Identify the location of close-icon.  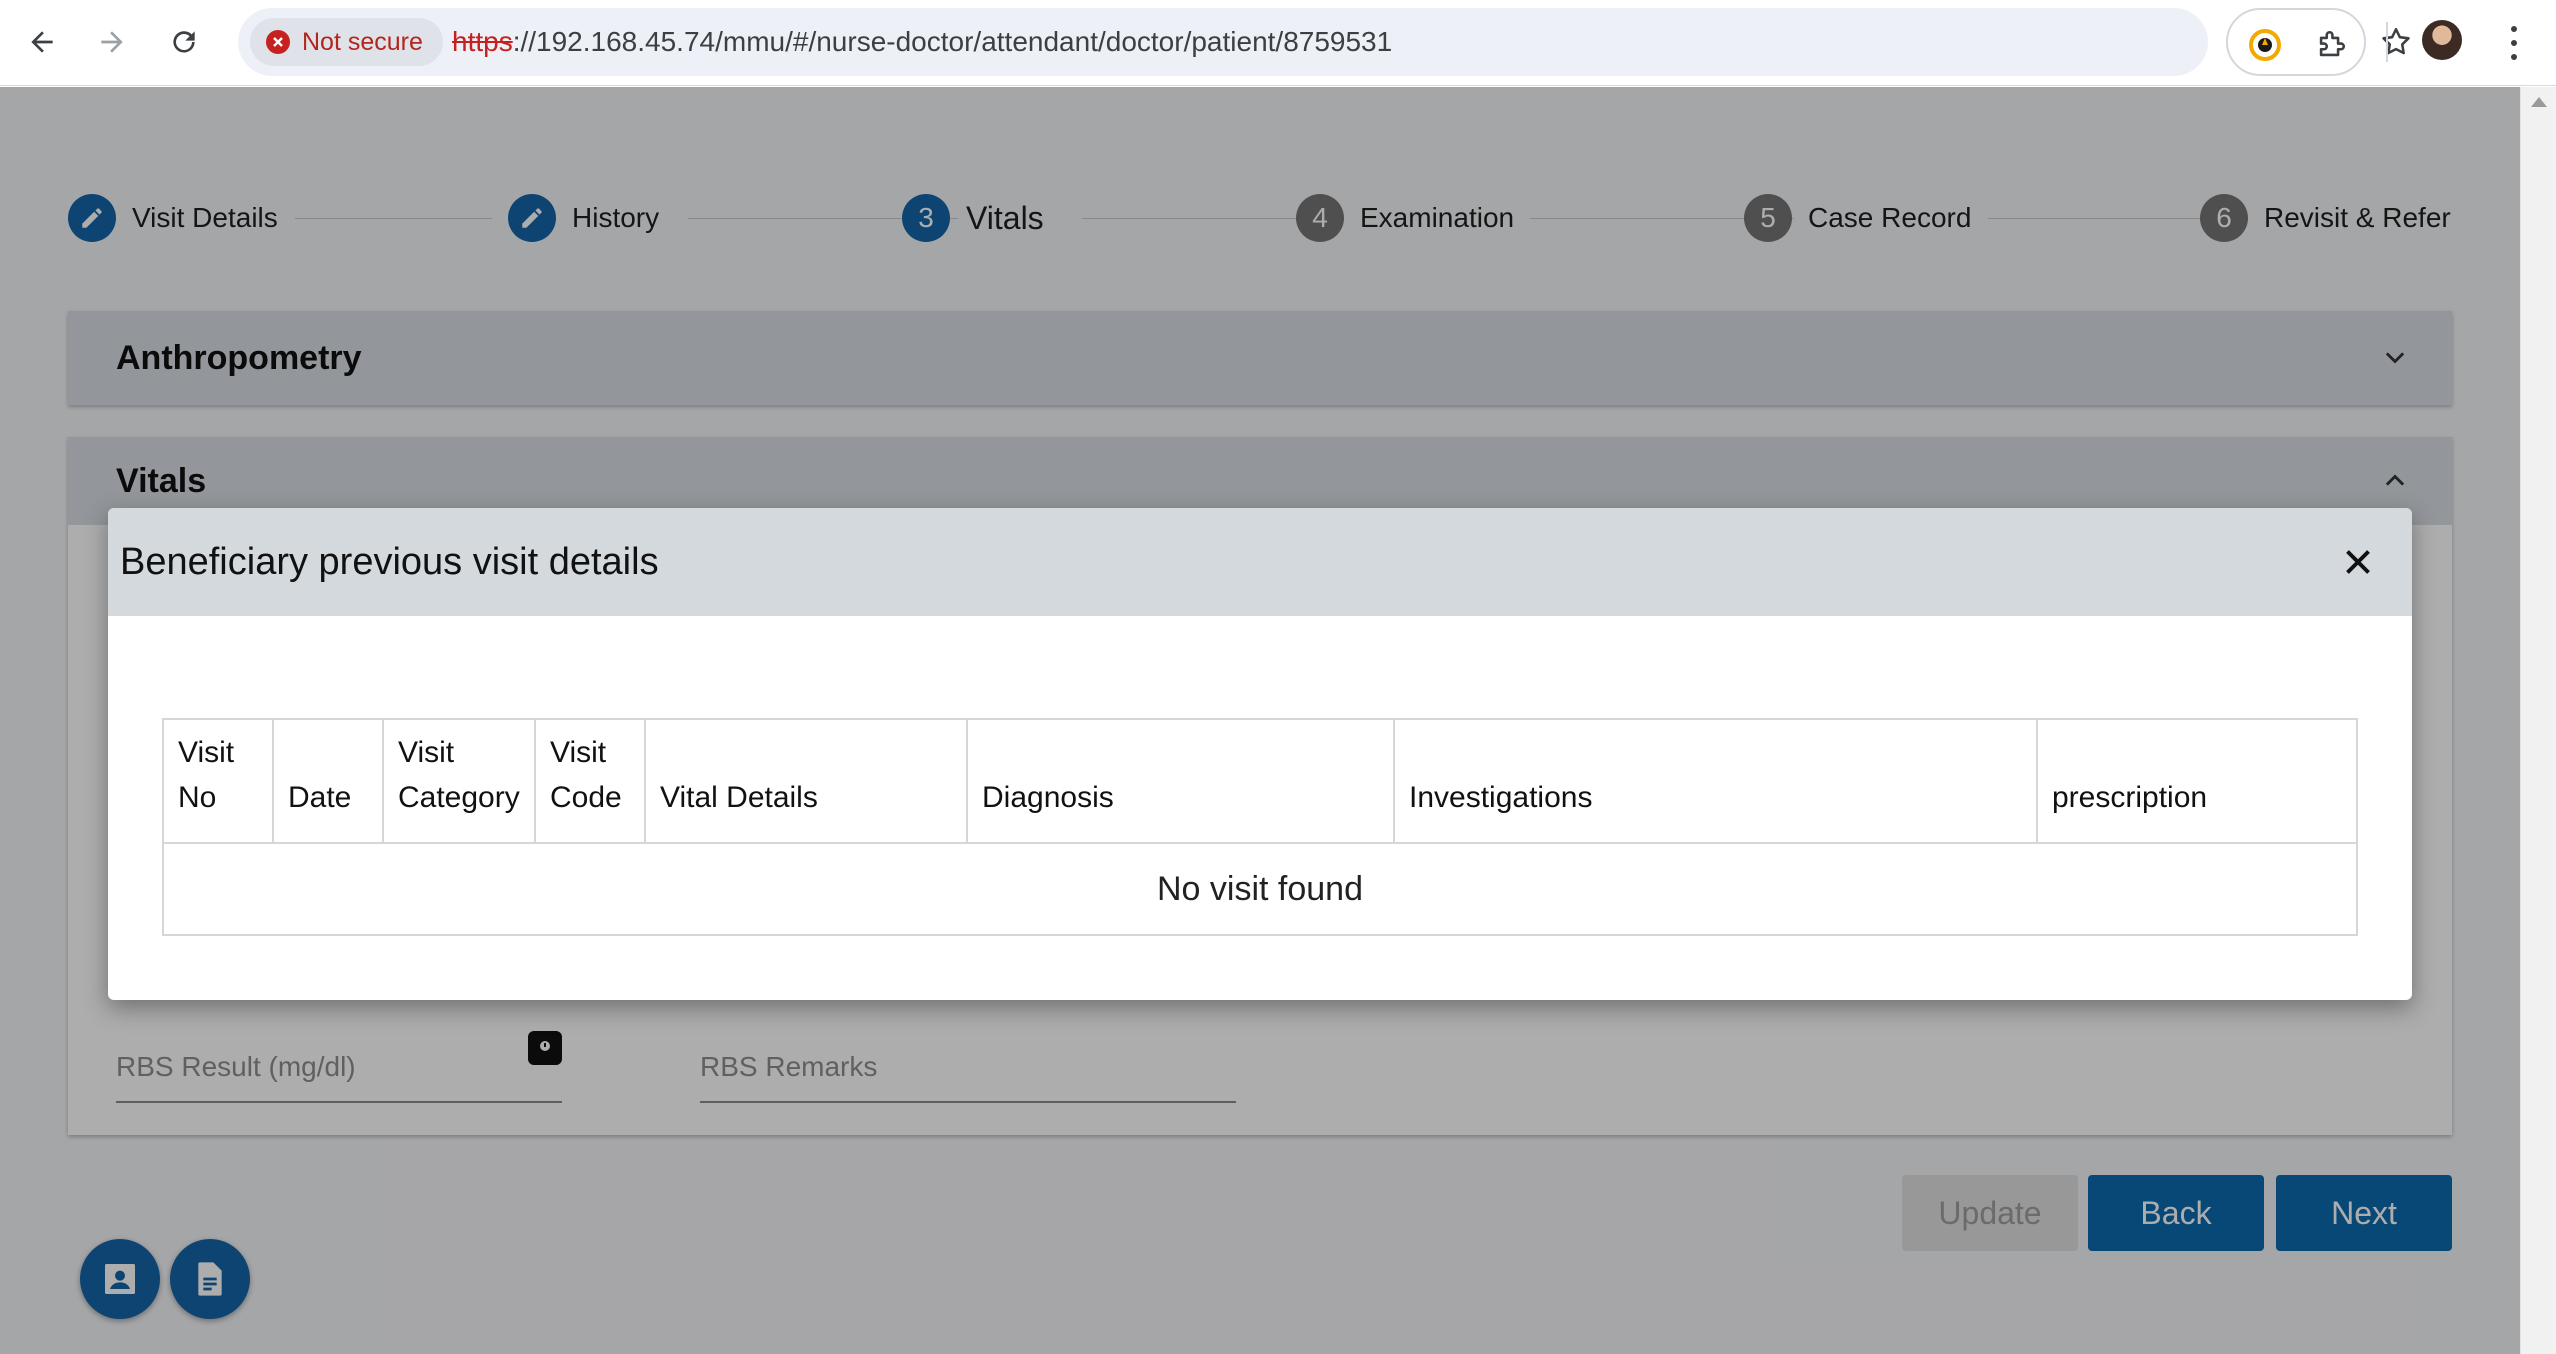
(2358, 562).